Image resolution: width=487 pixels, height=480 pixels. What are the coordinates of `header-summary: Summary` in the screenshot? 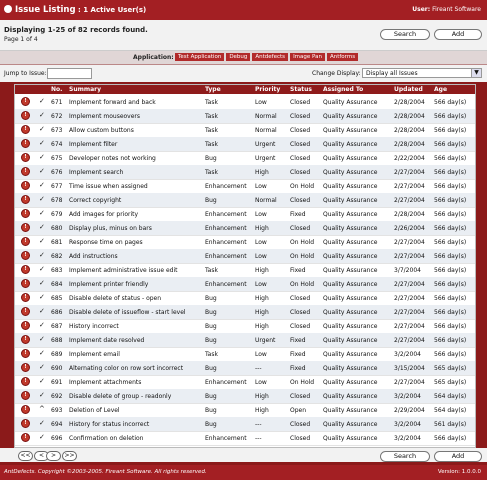 It's located at (85, 89).